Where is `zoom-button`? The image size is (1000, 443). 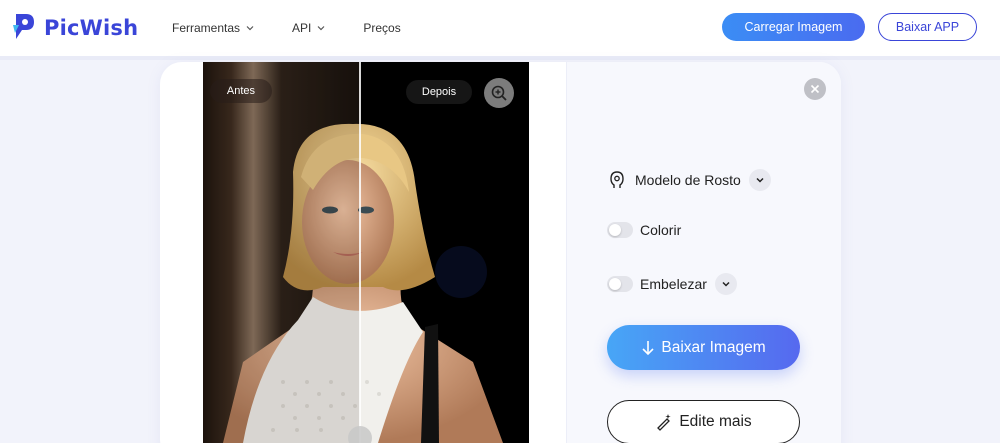 zoom-button is located at coordinates (499, 93).